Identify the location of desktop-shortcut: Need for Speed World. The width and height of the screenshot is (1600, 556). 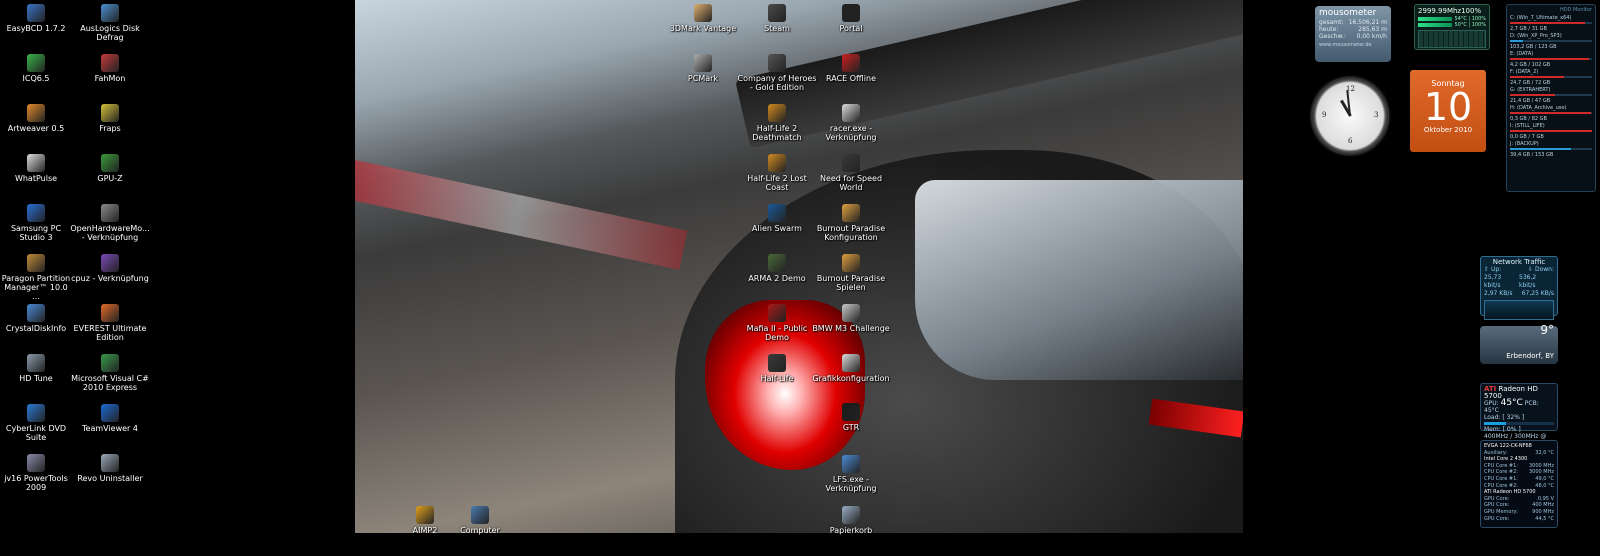
(851, 173).